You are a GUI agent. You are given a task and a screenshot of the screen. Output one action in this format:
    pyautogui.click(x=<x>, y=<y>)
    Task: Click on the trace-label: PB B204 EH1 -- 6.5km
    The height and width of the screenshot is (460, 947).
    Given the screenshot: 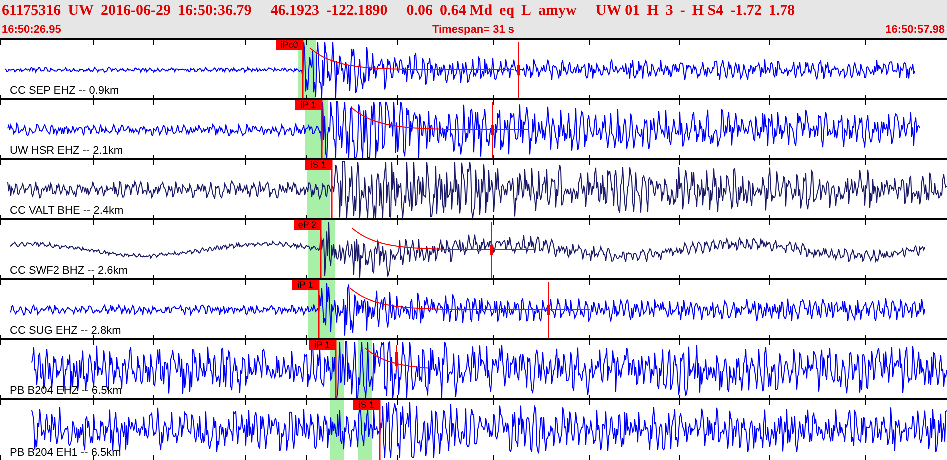 What is the action you would take?
    pyautogui.click(x=66, y=453)
    